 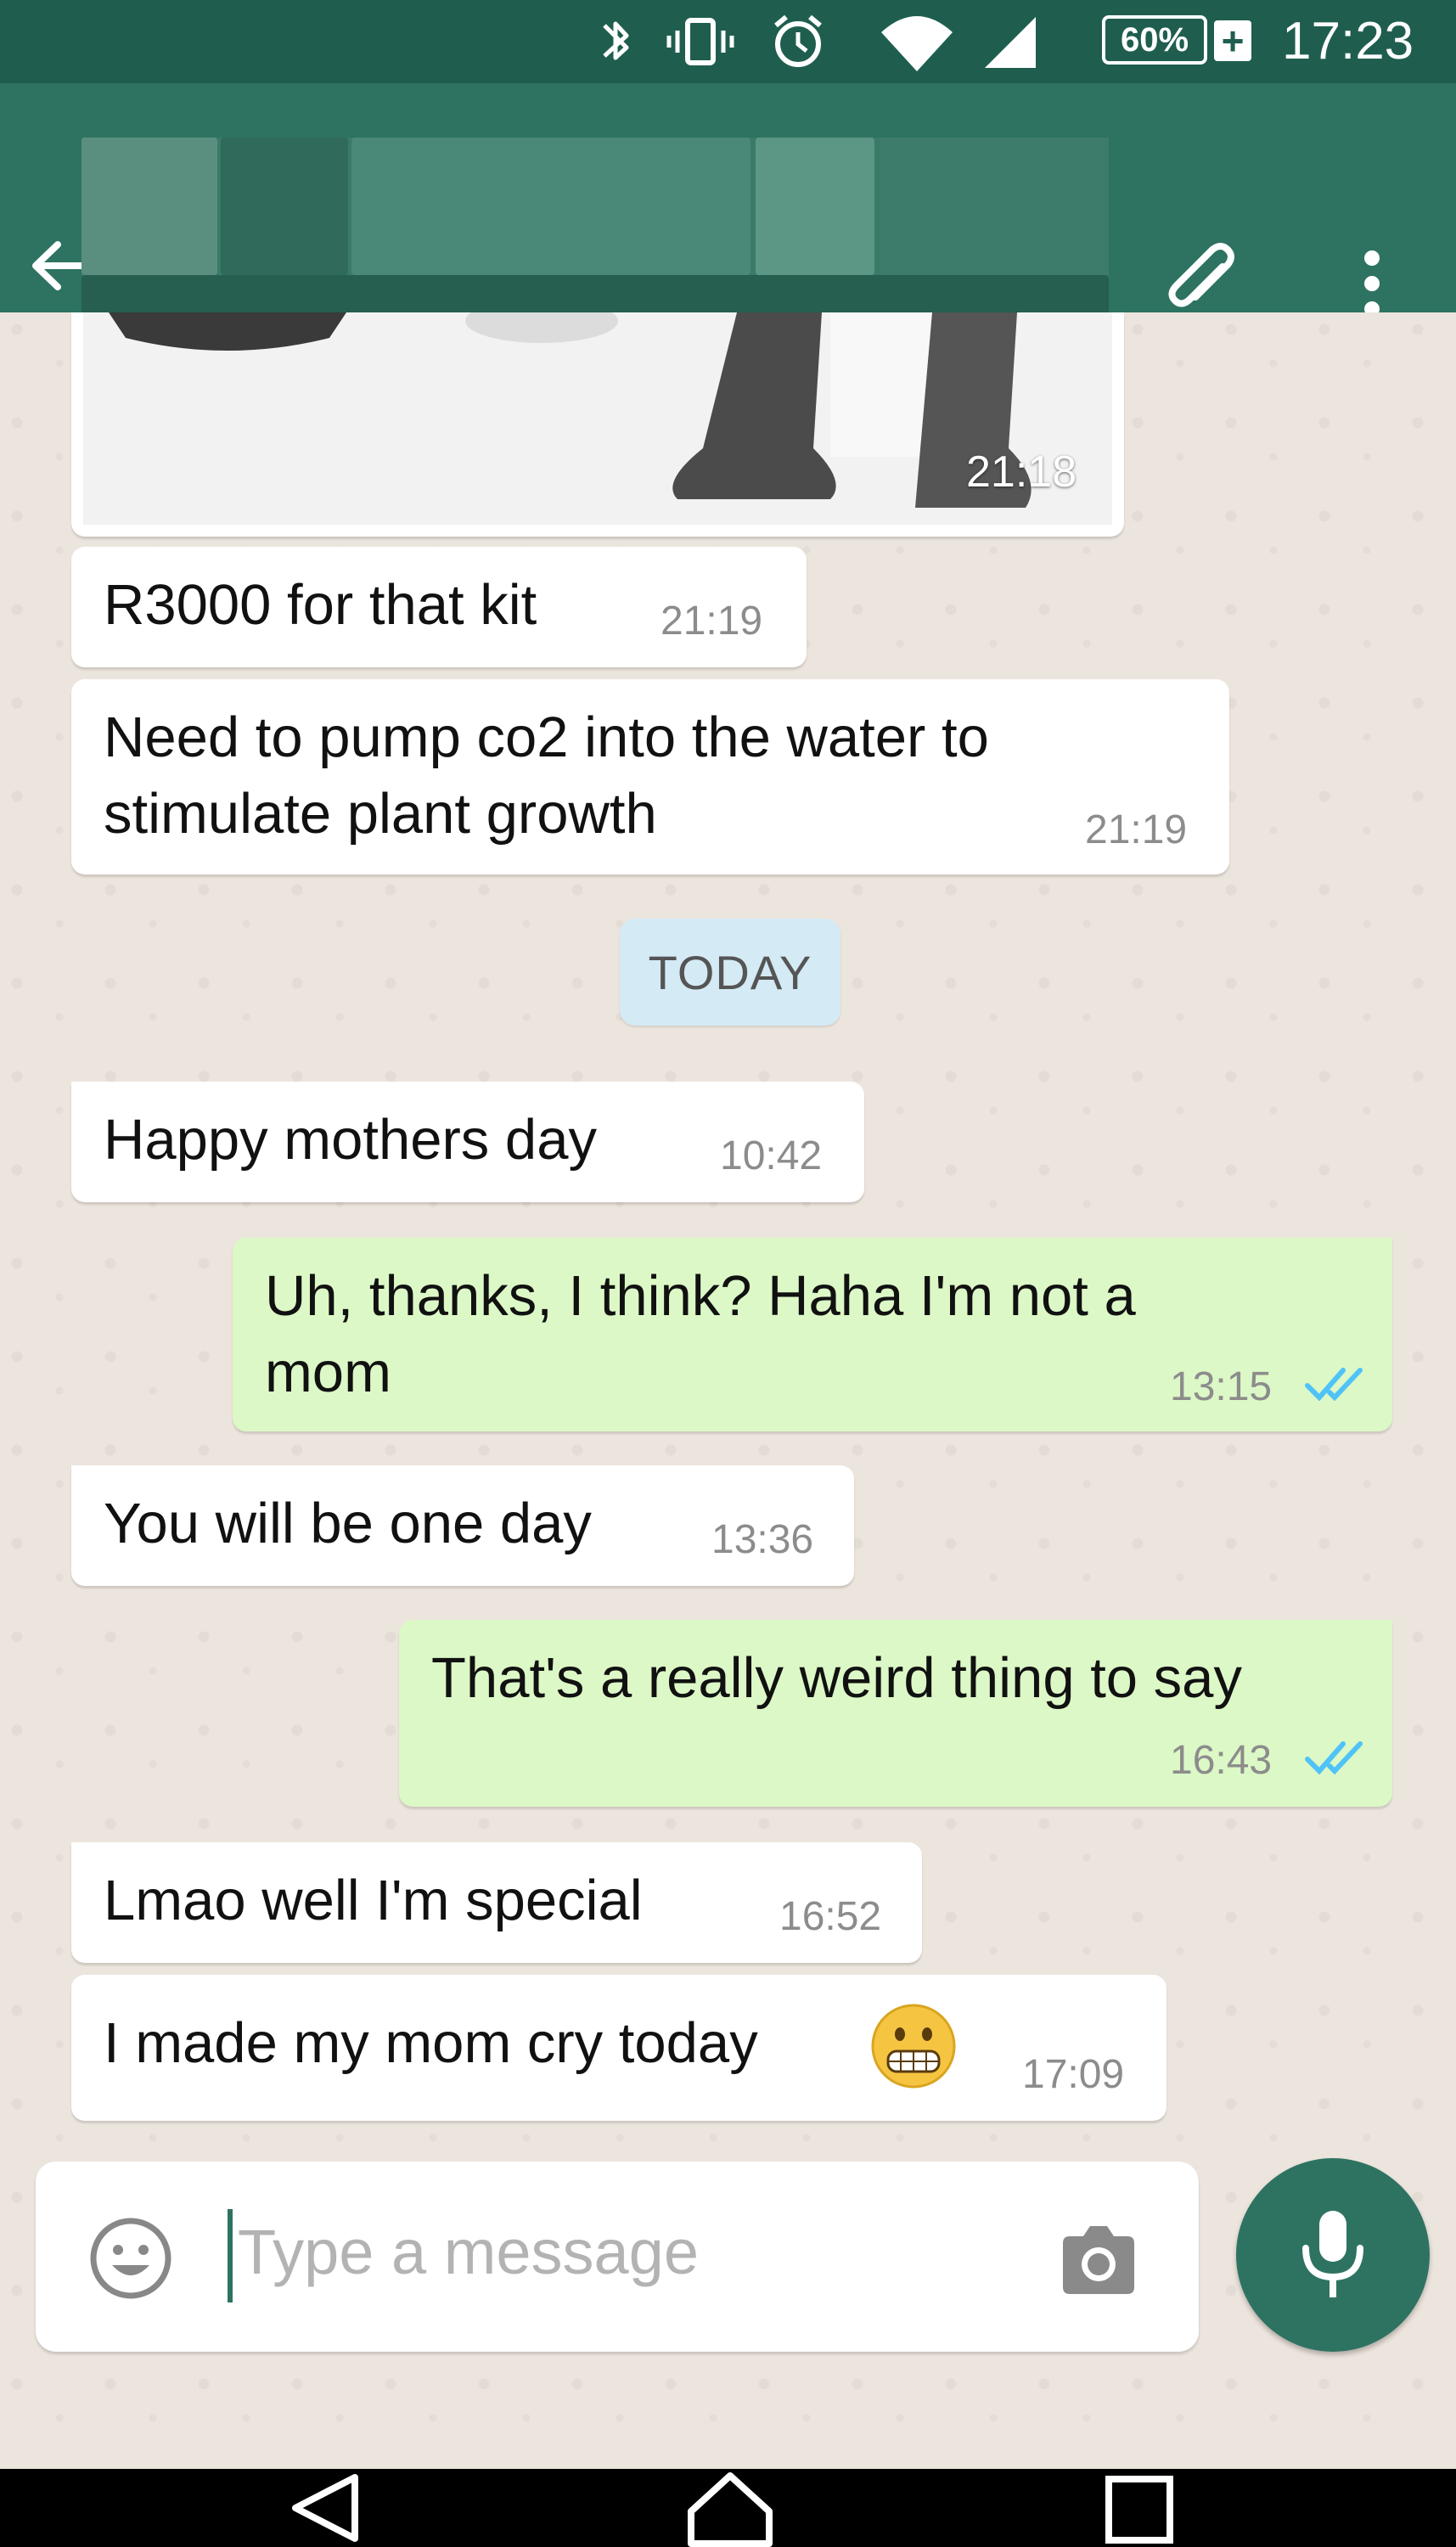 What do you see at coordinates (1010, 42) in the screenshot?
I see `signal-icon` at bounding box center [1010, 42].